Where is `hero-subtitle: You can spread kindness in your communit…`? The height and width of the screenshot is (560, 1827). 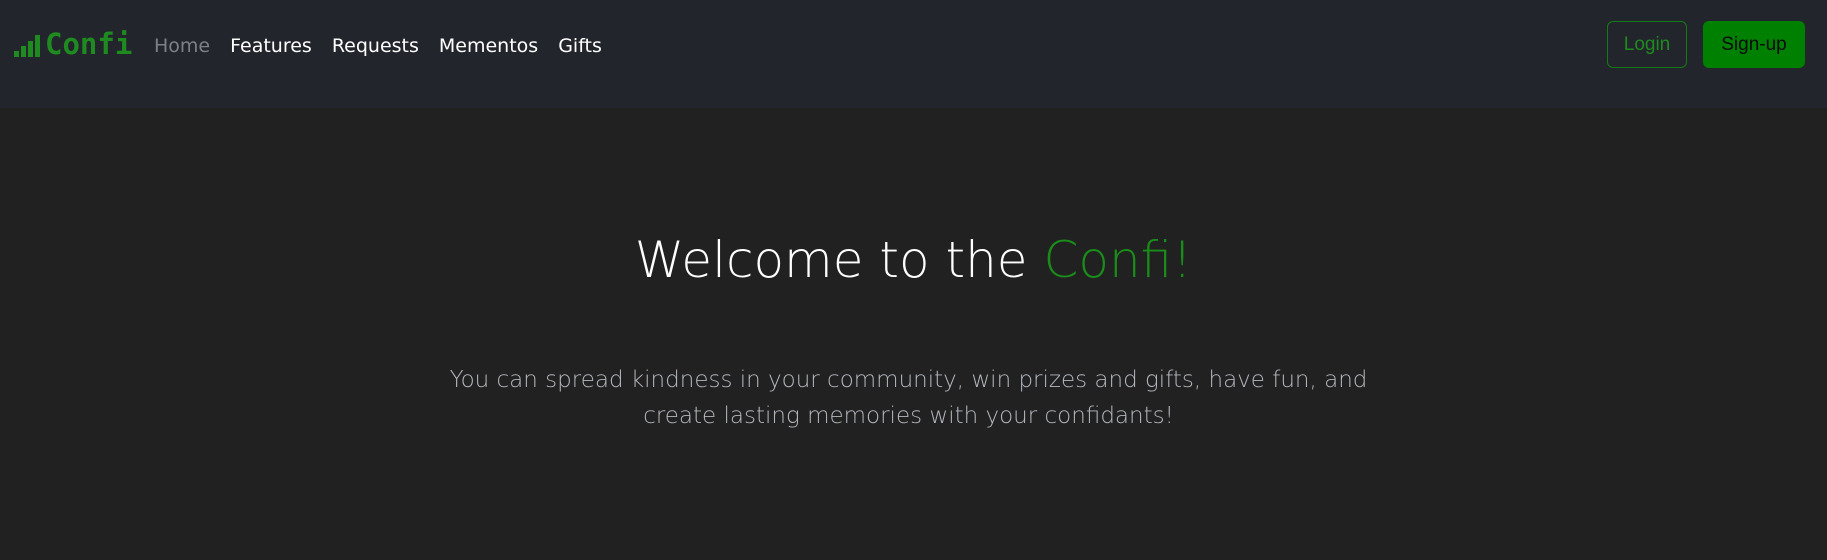
hero-subtitle: You can spread kindness in your communit… is located at coordinates (908, 398).